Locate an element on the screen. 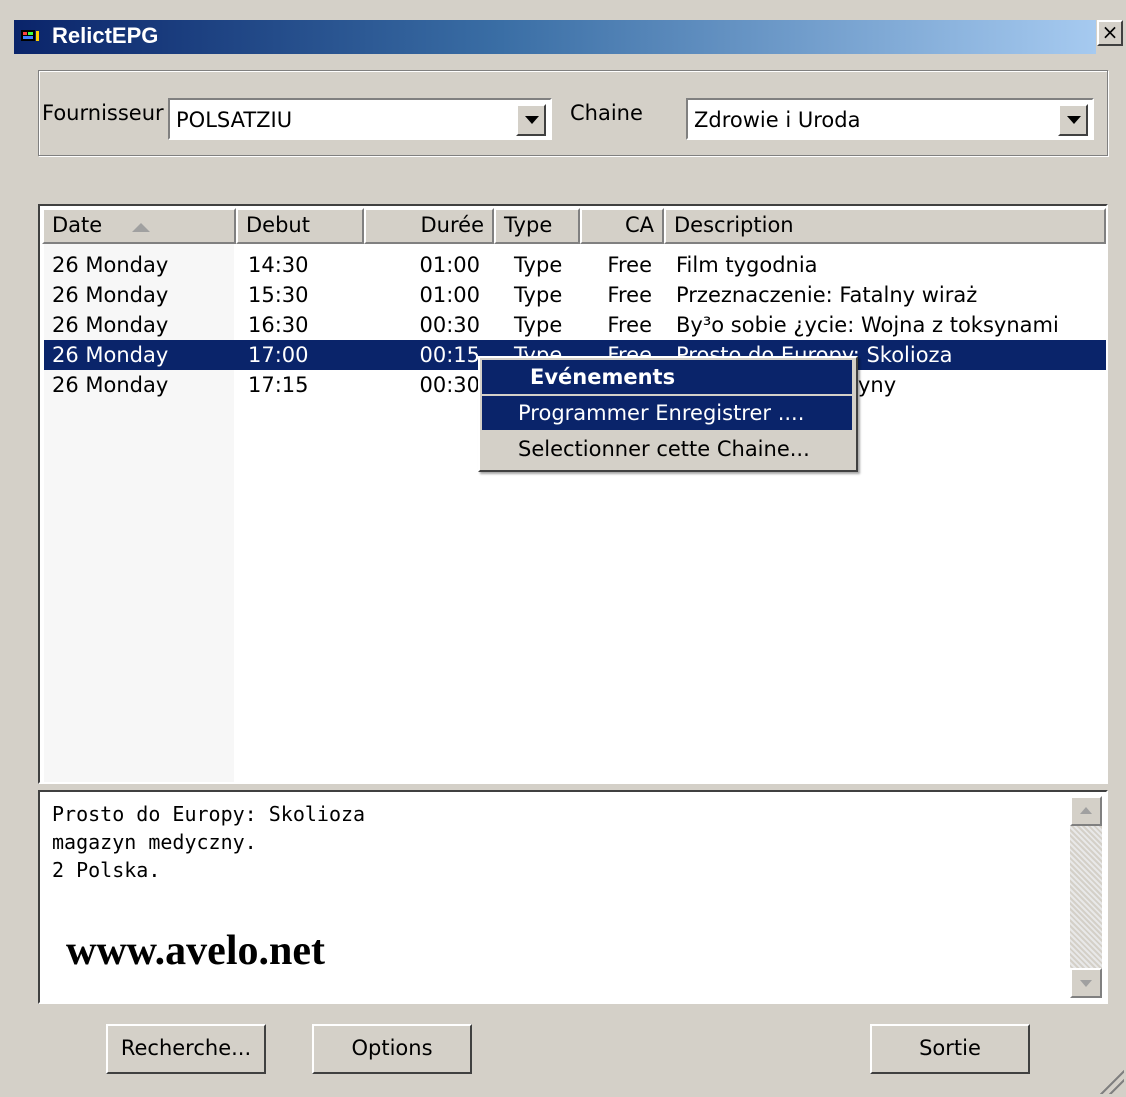 This screenshot has height=1097, width=1126. col-header-date: Date is located at coordinates (139, 226).